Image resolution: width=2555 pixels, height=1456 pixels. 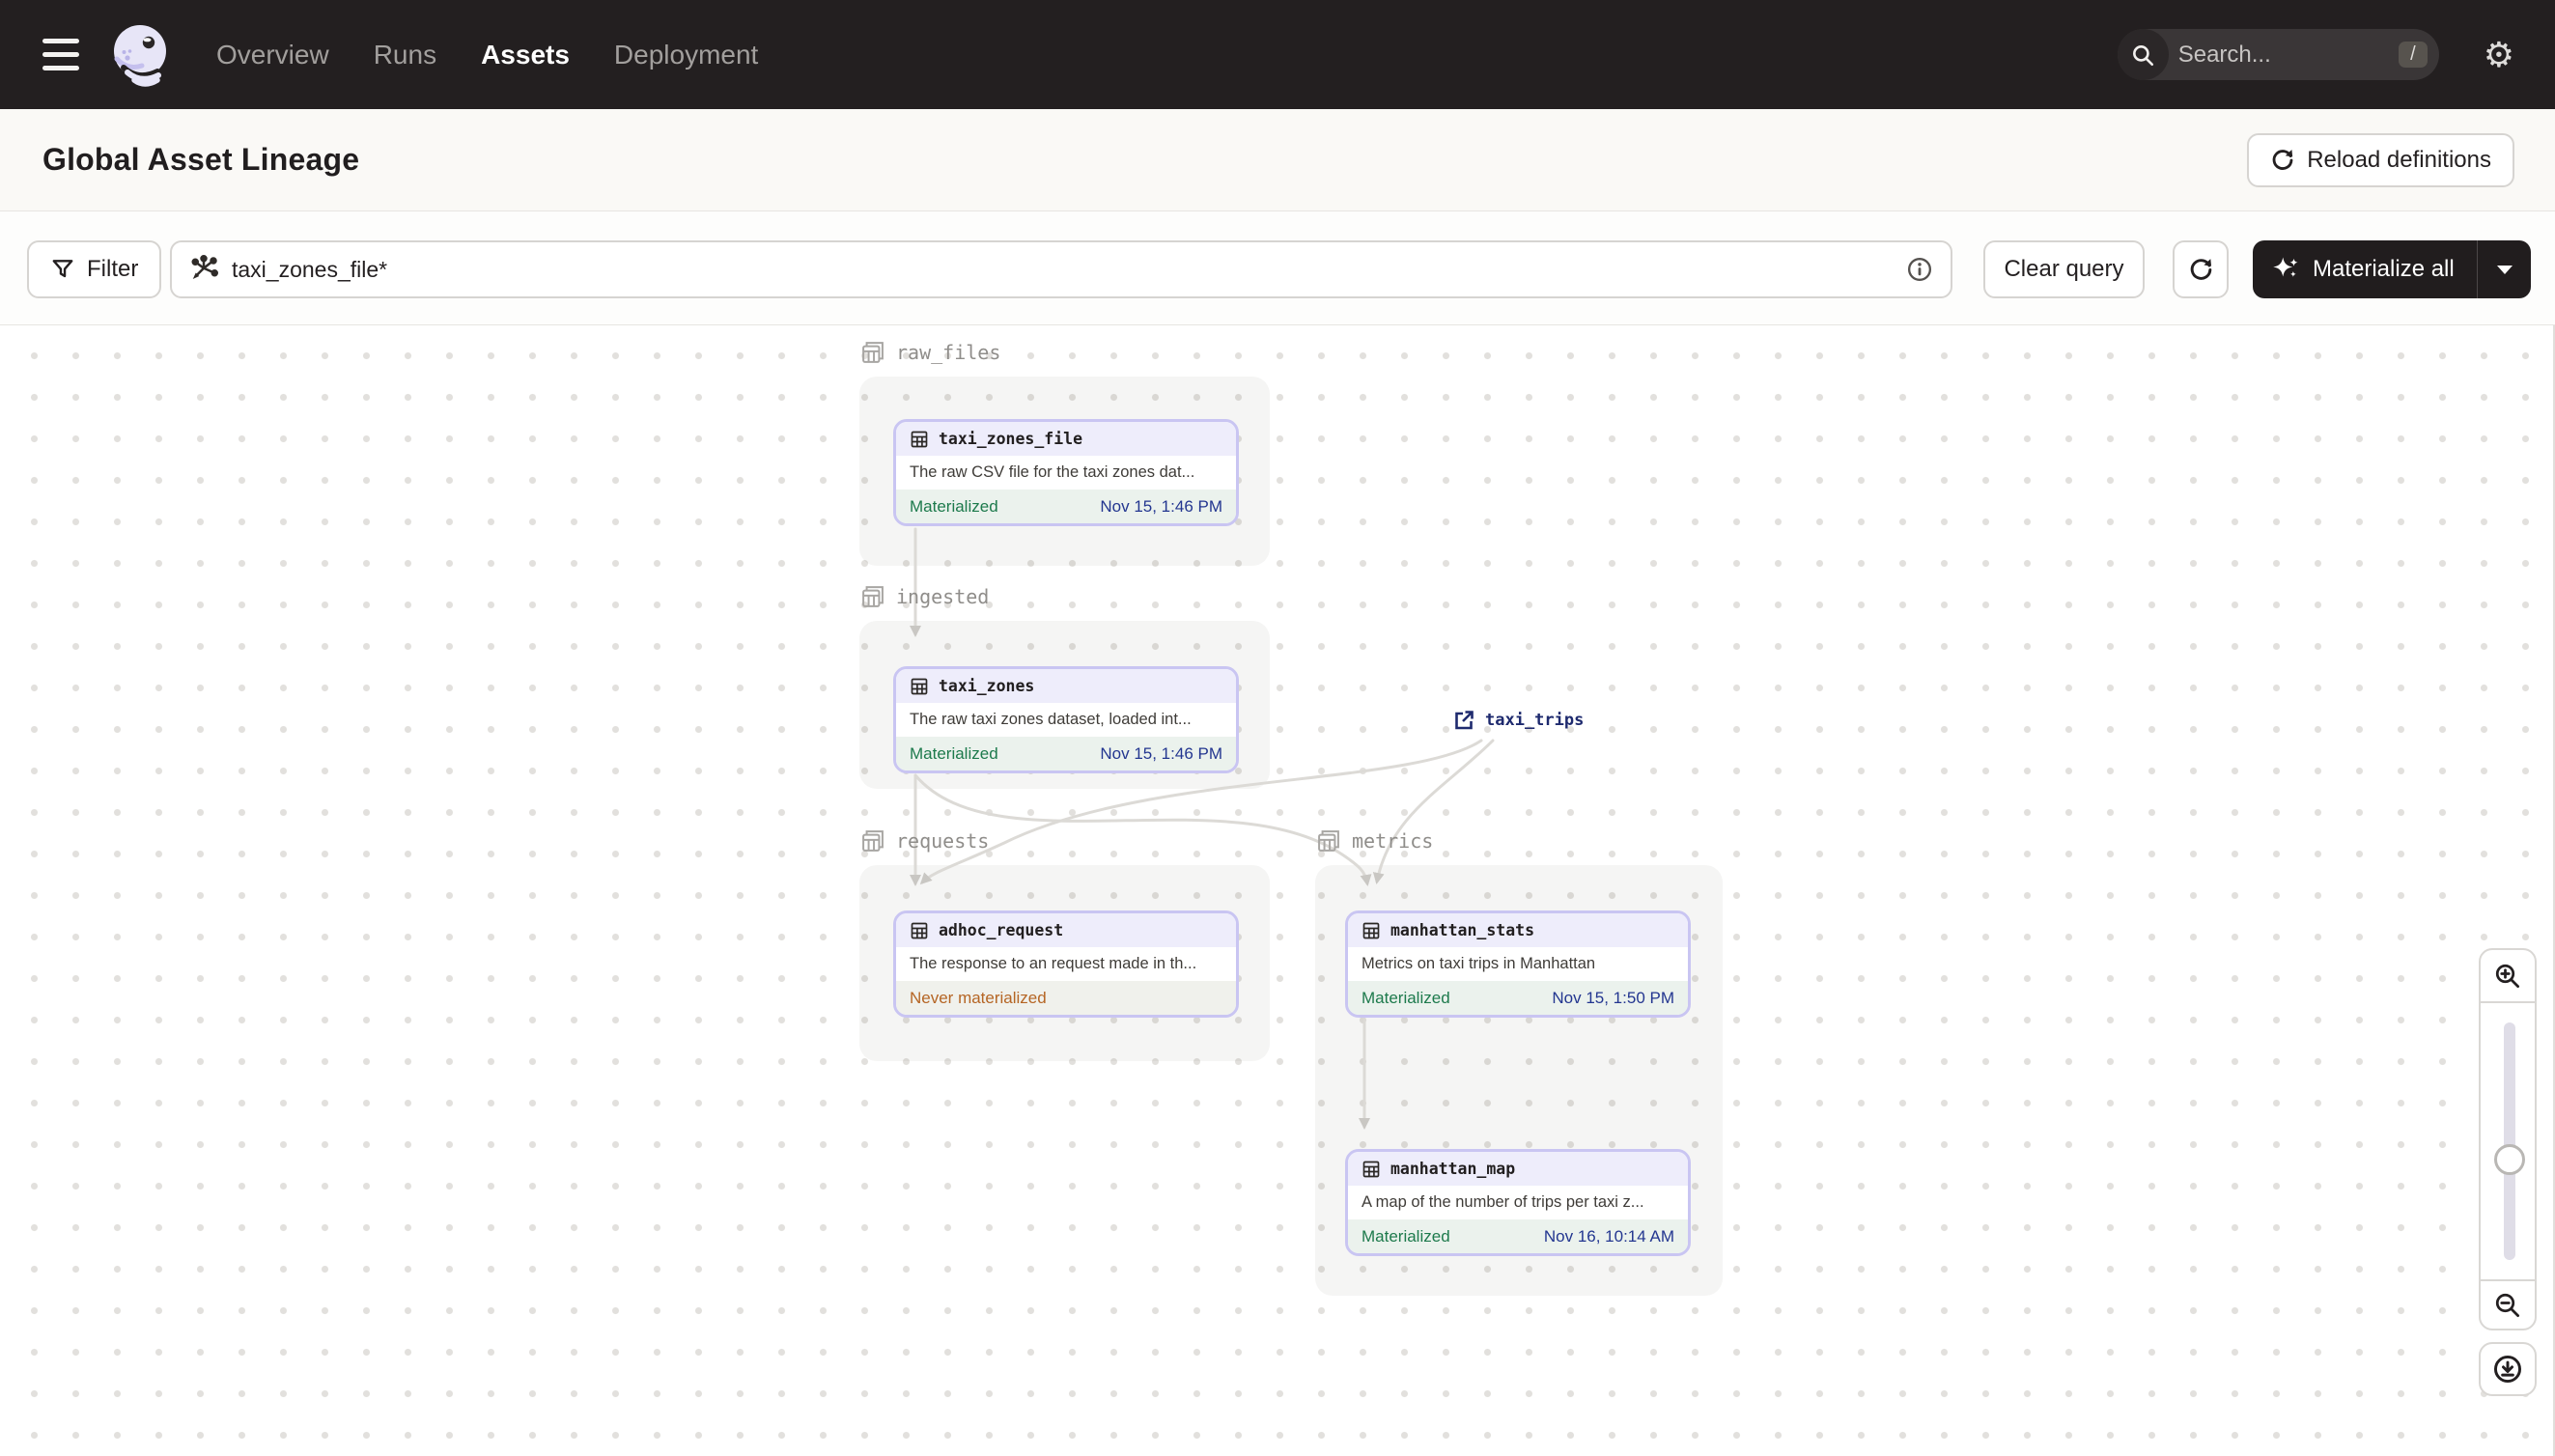 I want to click on nav-tabs: Overview Runs Assets Deployment, so click(x=487, y=55).